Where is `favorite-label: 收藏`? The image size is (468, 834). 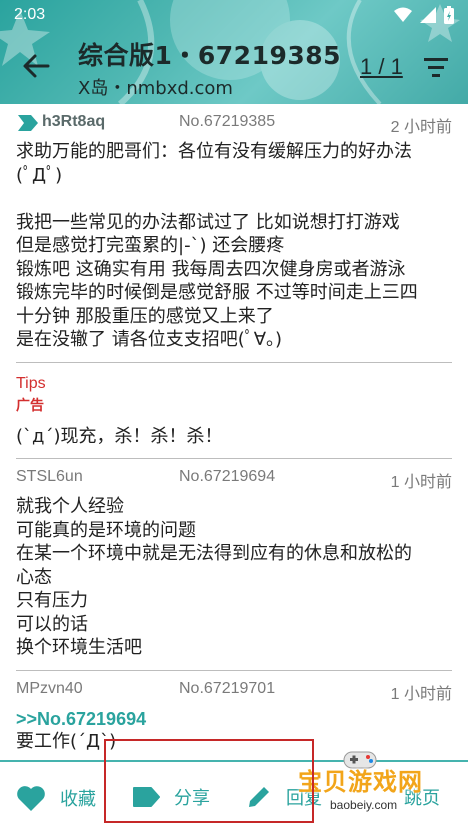
favorite-label: 收藏 is located at coordinates (78, 799).